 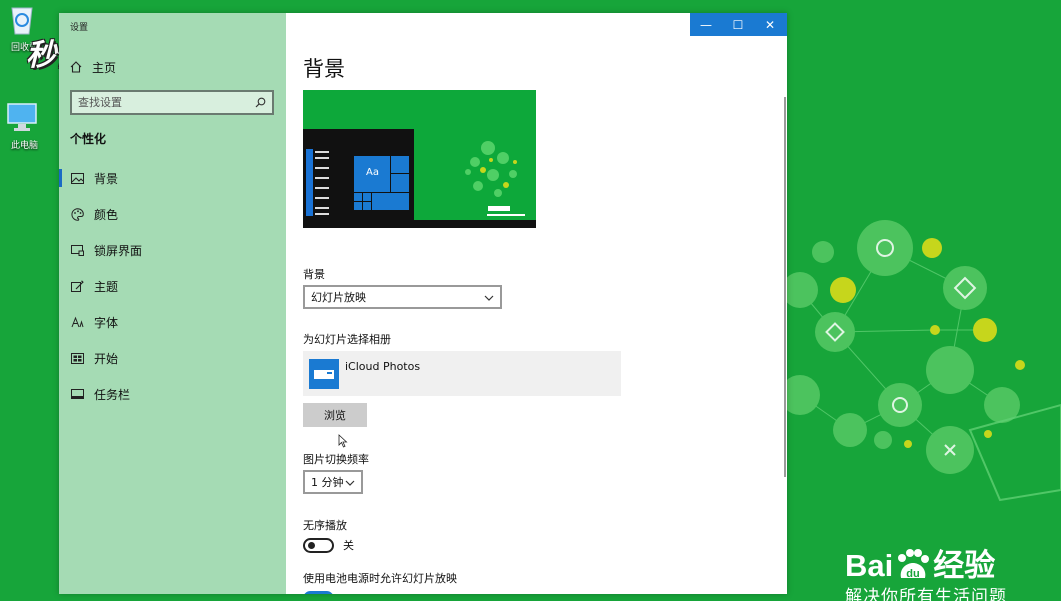 I want to click on interval-label: 图片切换频率, so click(x=336, y=459).